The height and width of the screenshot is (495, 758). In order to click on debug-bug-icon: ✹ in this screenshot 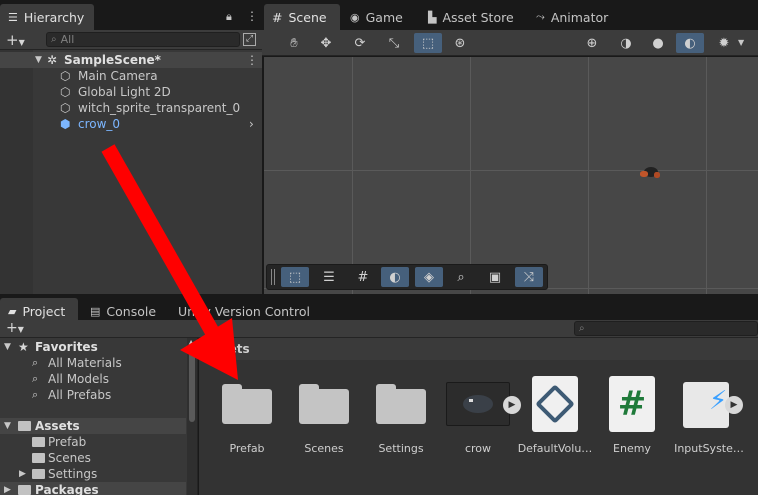, I will do `click(724, 43)`.